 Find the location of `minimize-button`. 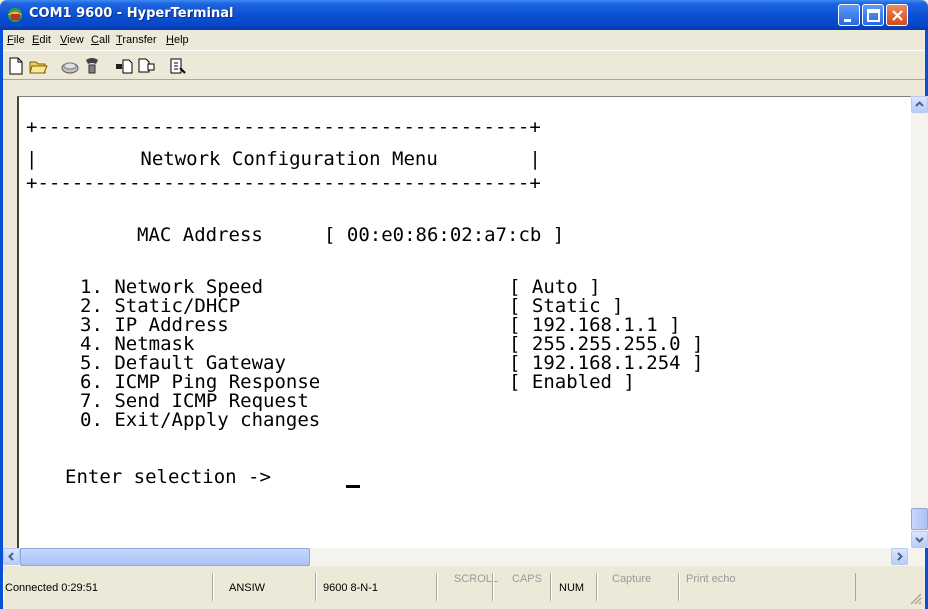

minimize-button is located at coordinates (849, 15).